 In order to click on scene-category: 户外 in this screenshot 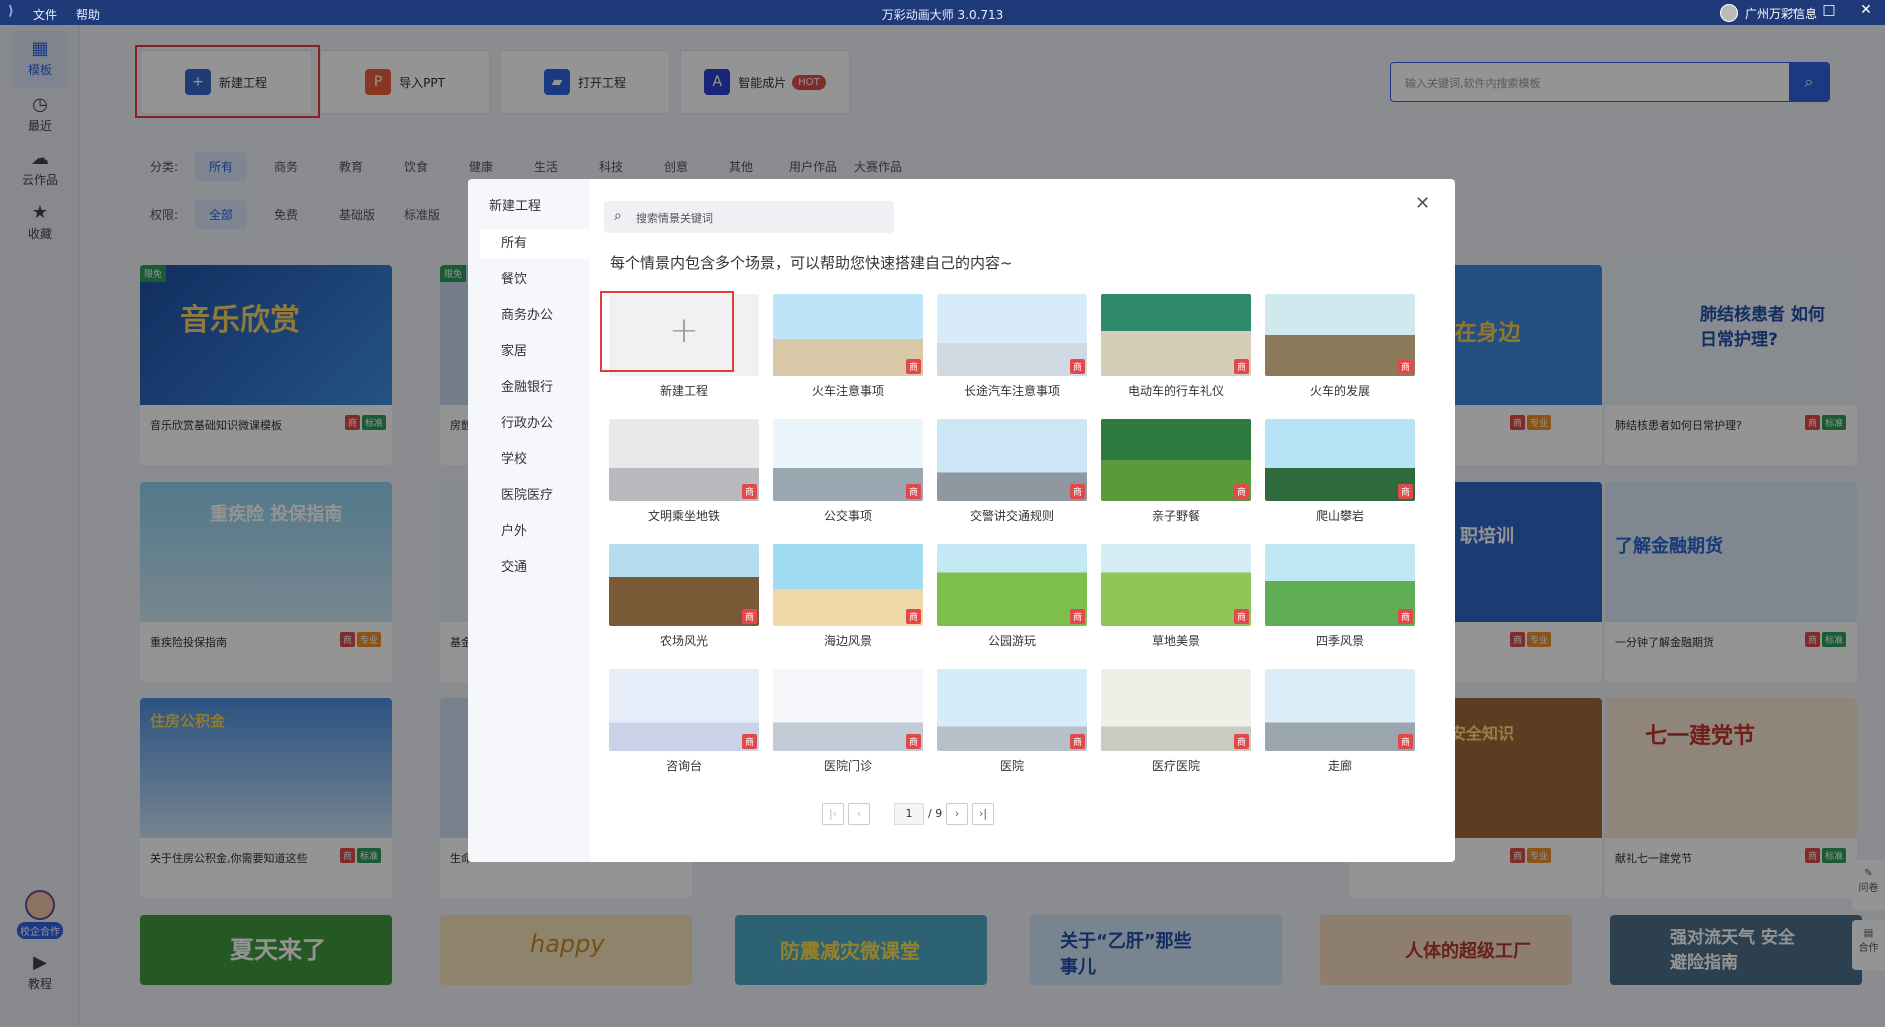, I will do `click(535, 532)`.